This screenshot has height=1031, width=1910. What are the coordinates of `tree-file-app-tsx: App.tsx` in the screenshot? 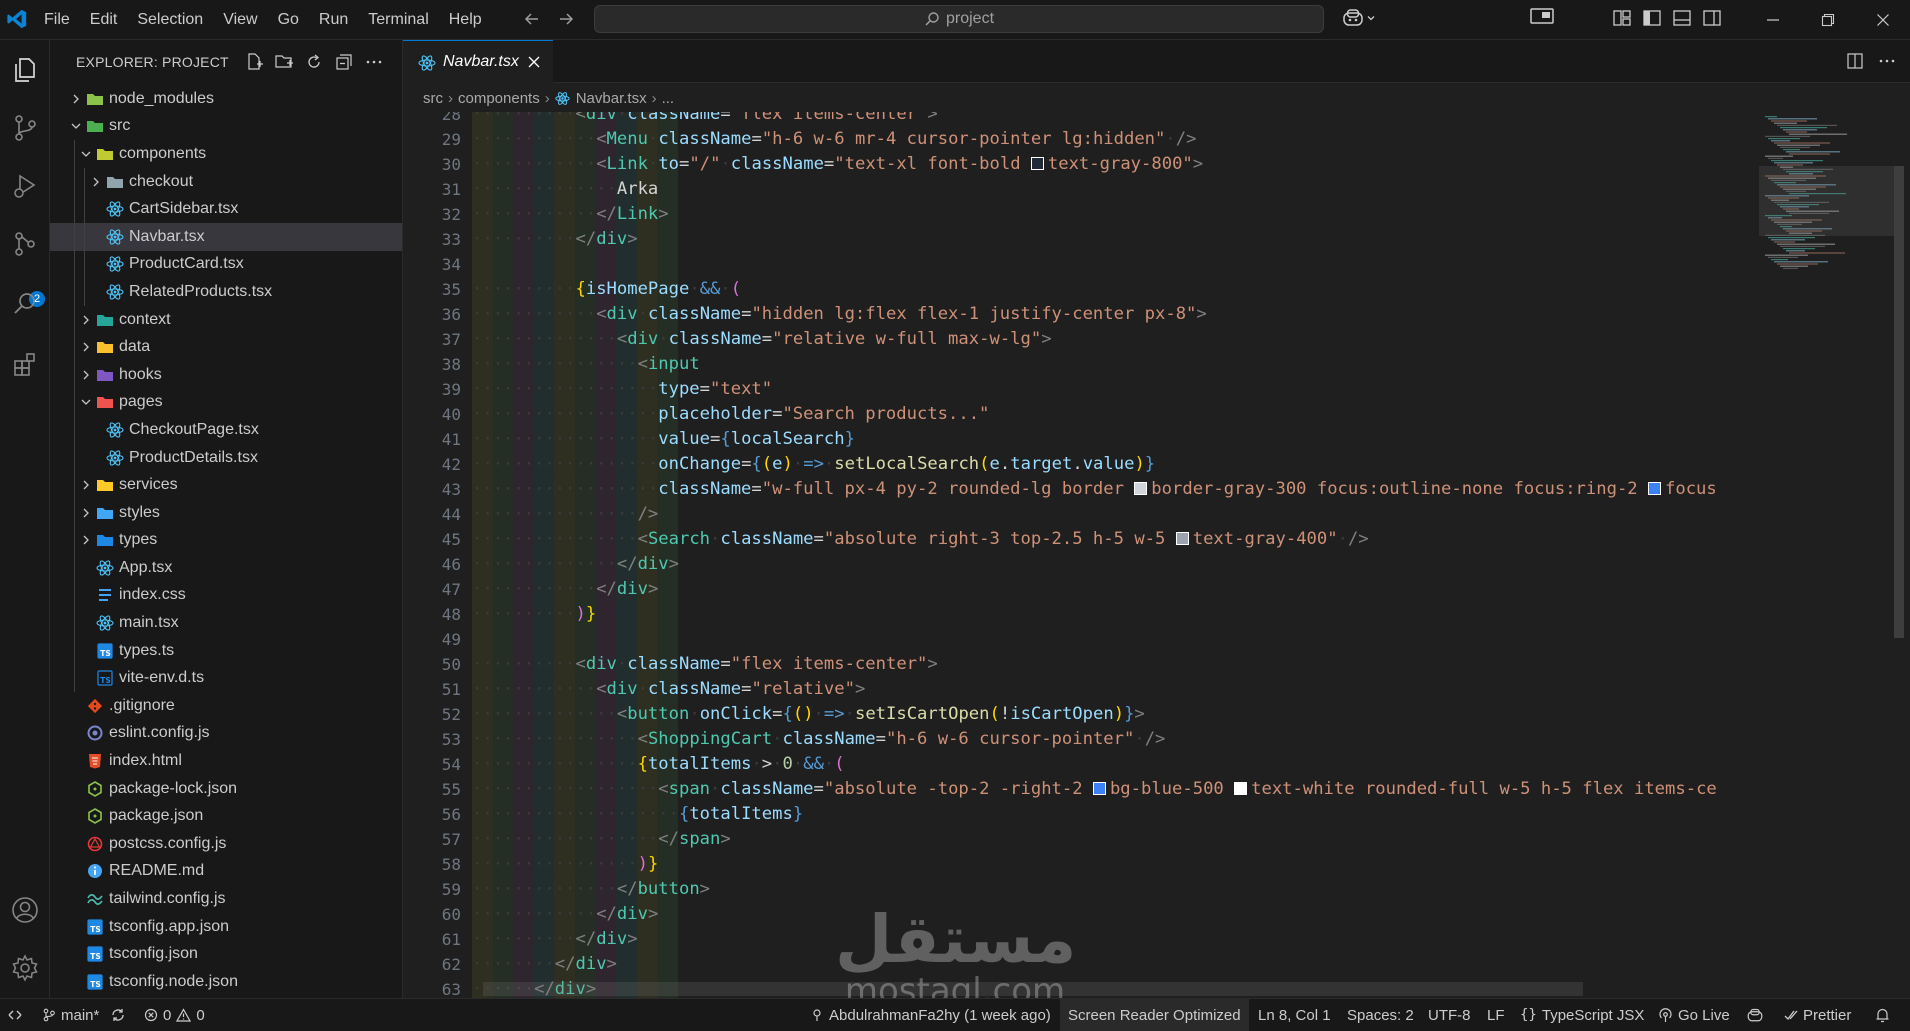 It's located at (226, 568).